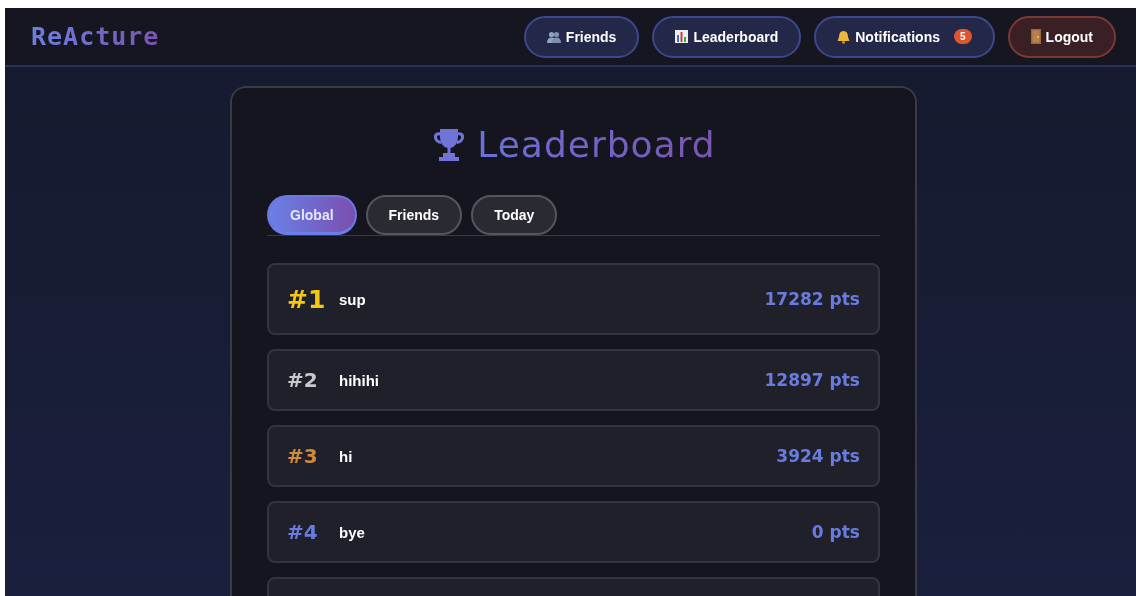 The height and width of the screenshot is (596, 1136). What do you see at coordinates (812, 299) in the screenshot?
I see `player-points: 17282 pts` at bounding box center [812, 299].